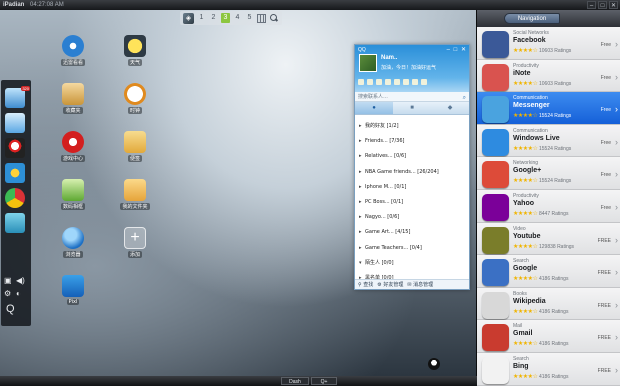  What do you see at coordinates (249, 18) in the screenshot?
I see `page-5: 5` at bounding box center [249, 18].